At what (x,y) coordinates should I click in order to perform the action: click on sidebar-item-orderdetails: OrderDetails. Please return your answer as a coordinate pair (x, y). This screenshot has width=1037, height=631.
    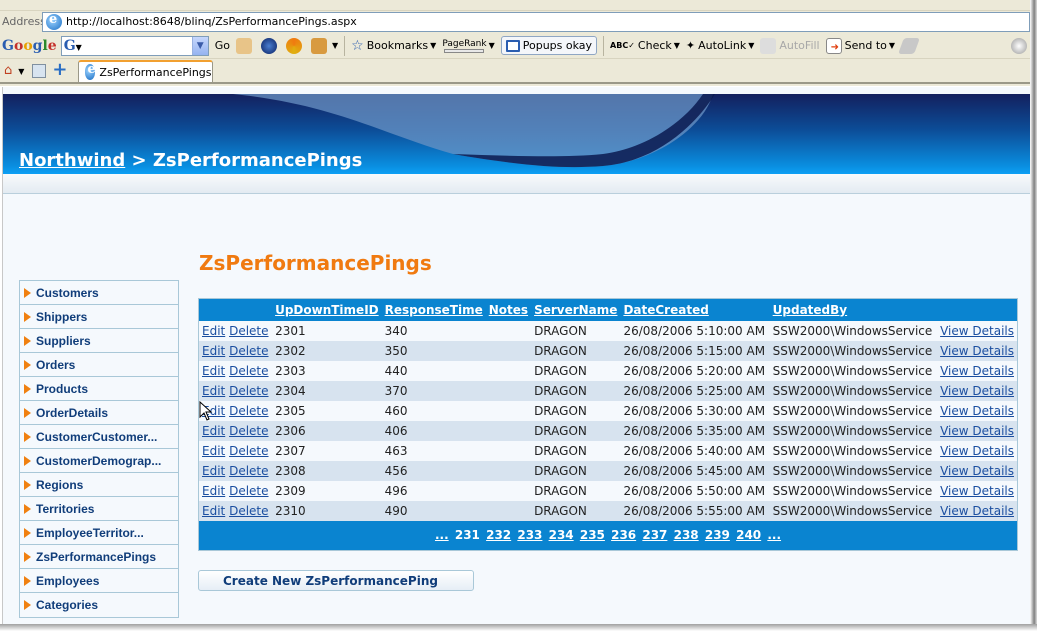
    Looking at the image, I should click on (99, 413).